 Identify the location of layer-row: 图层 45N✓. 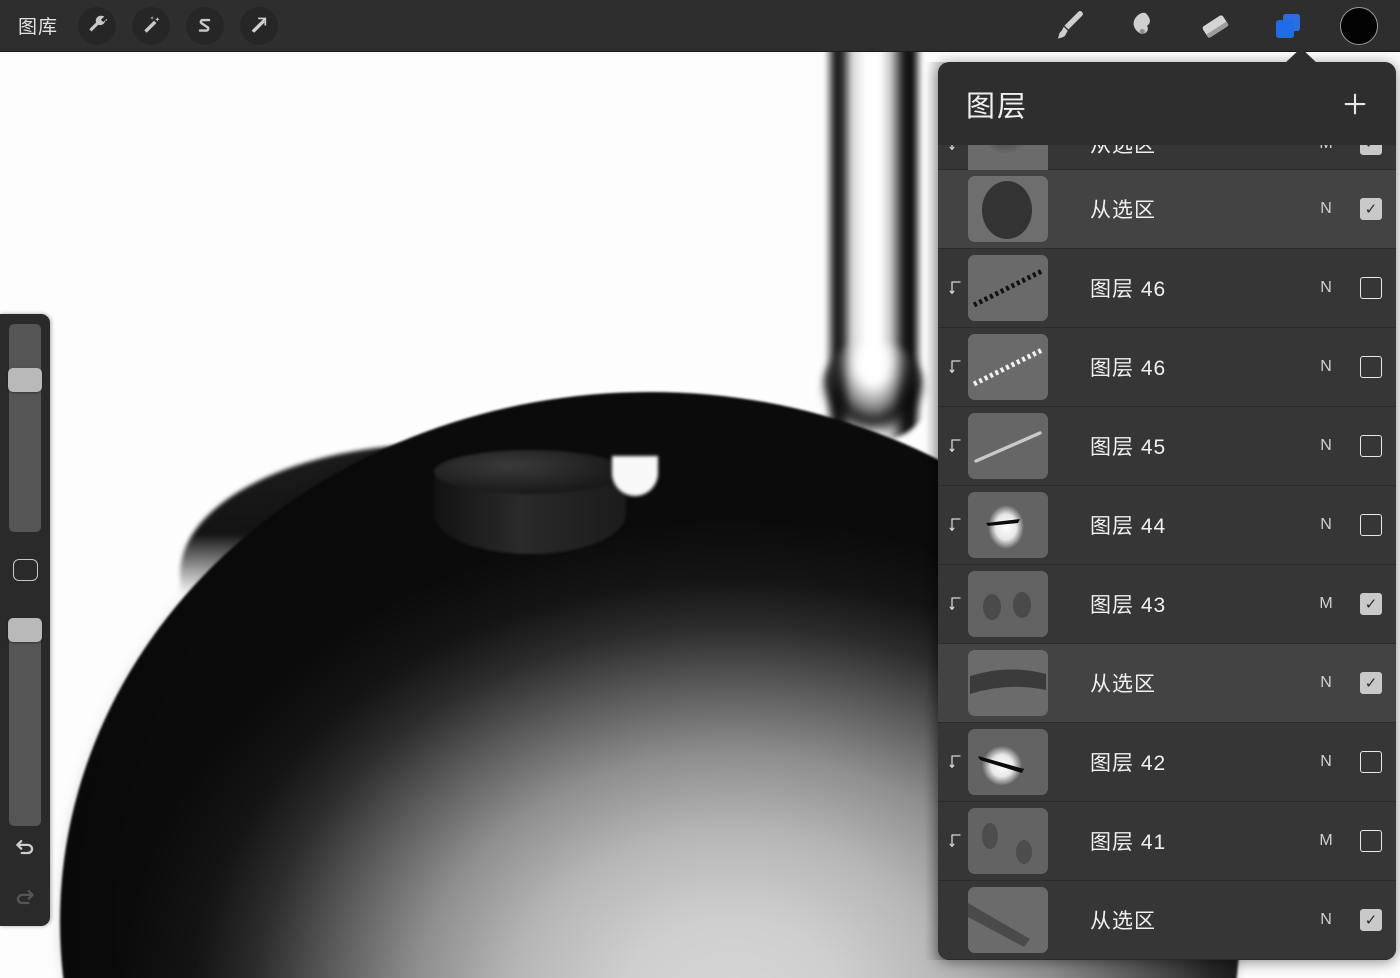
(1167, 446).